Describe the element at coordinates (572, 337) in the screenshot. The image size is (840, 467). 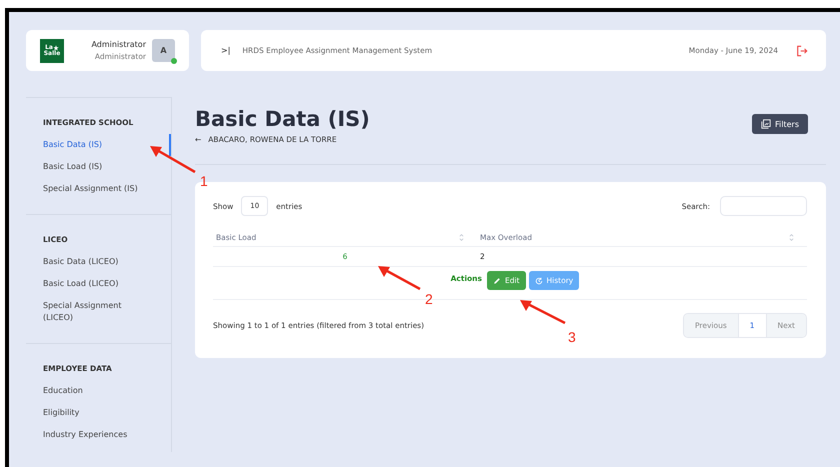
I see `annotation-number: 3` at that location.